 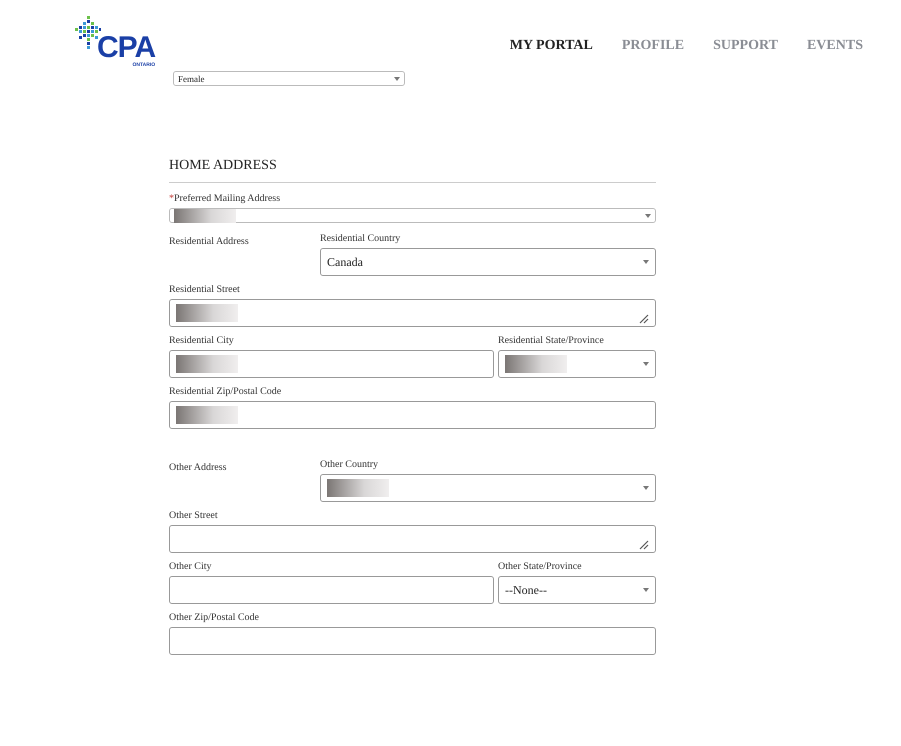 I want to click on dropdown: Canada, so click(x=488, y=262).